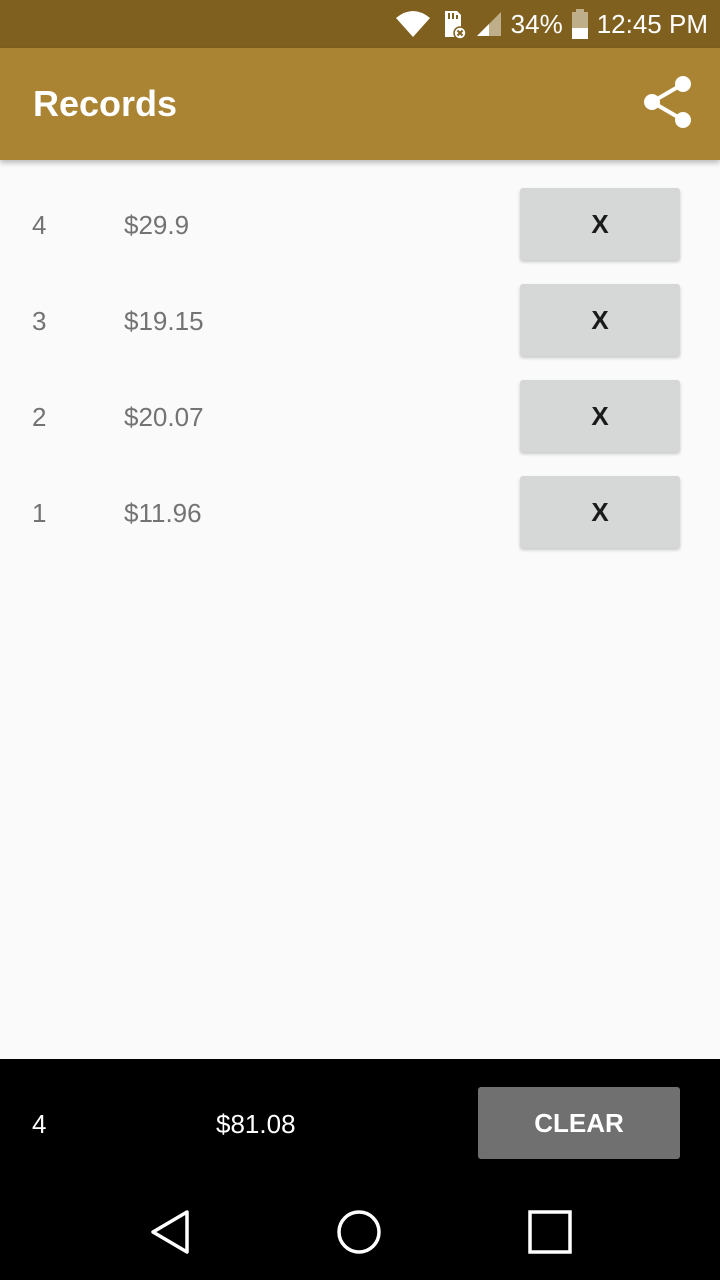 This screenshot has height=1280, width=720. What do you see at coordinates (360, 306) in the screenshot?
I see `record-row: 3 $19.15 X` at bounding box center [360, 306].